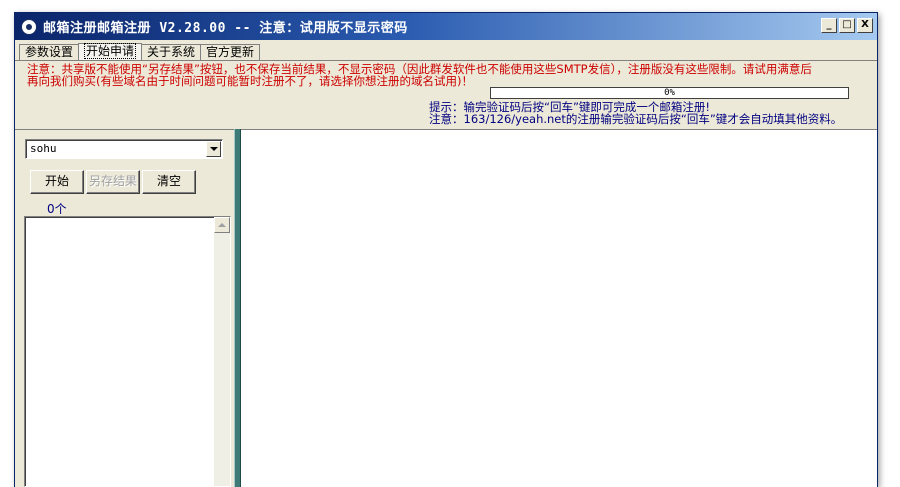  I want to click on minimize-button: _, so click(829, 25).